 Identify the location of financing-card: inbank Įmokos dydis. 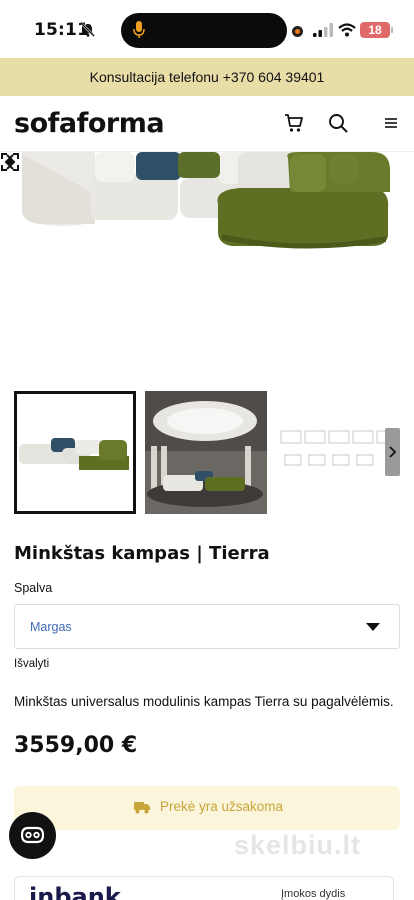
(204, 888).